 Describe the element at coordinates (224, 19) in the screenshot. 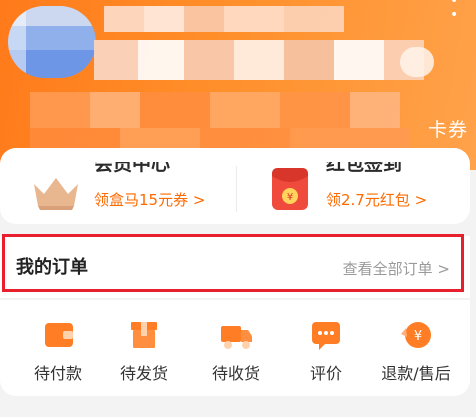

I see `username-mosaic` at that location.